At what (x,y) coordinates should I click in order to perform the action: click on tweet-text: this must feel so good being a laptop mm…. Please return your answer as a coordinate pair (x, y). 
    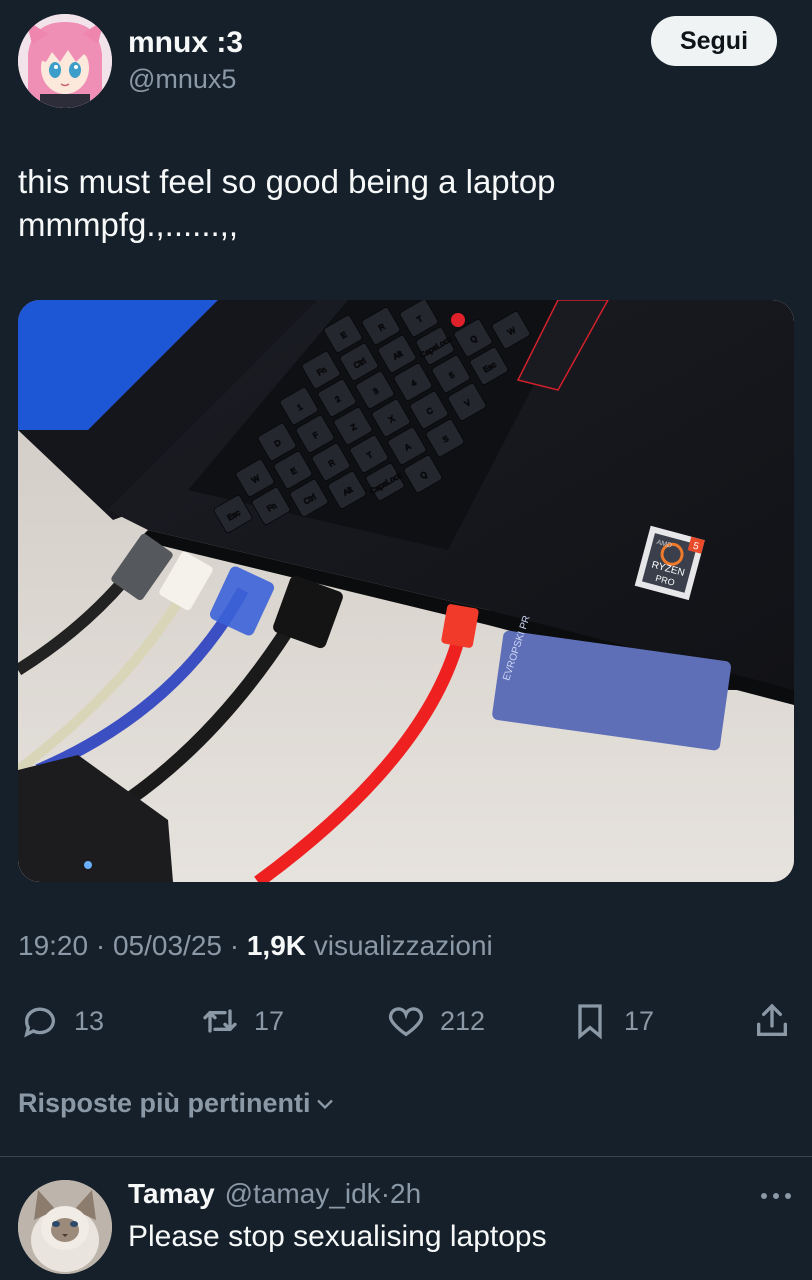
    Looking at the image, I should click on (287, 203).